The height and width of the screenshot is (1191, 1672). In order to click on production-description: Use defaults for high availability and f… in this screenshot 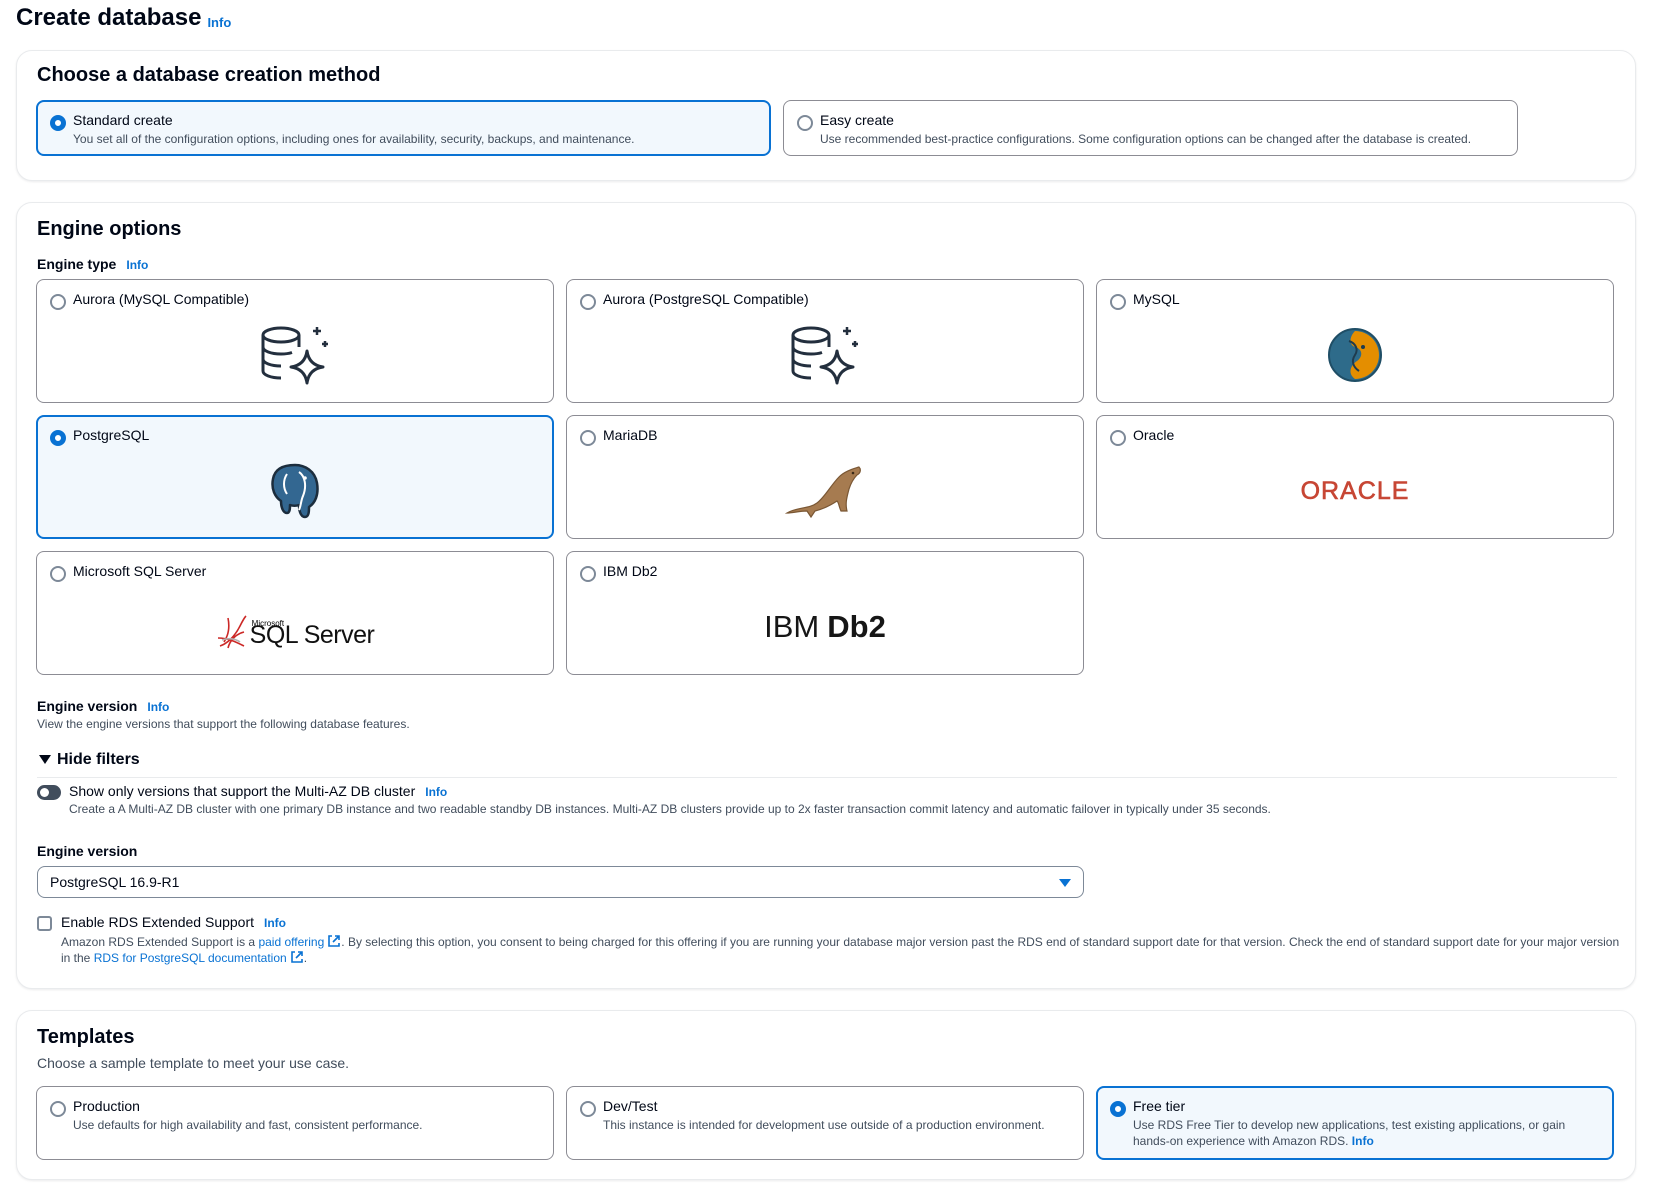, I will do `click(248, 1125)`.